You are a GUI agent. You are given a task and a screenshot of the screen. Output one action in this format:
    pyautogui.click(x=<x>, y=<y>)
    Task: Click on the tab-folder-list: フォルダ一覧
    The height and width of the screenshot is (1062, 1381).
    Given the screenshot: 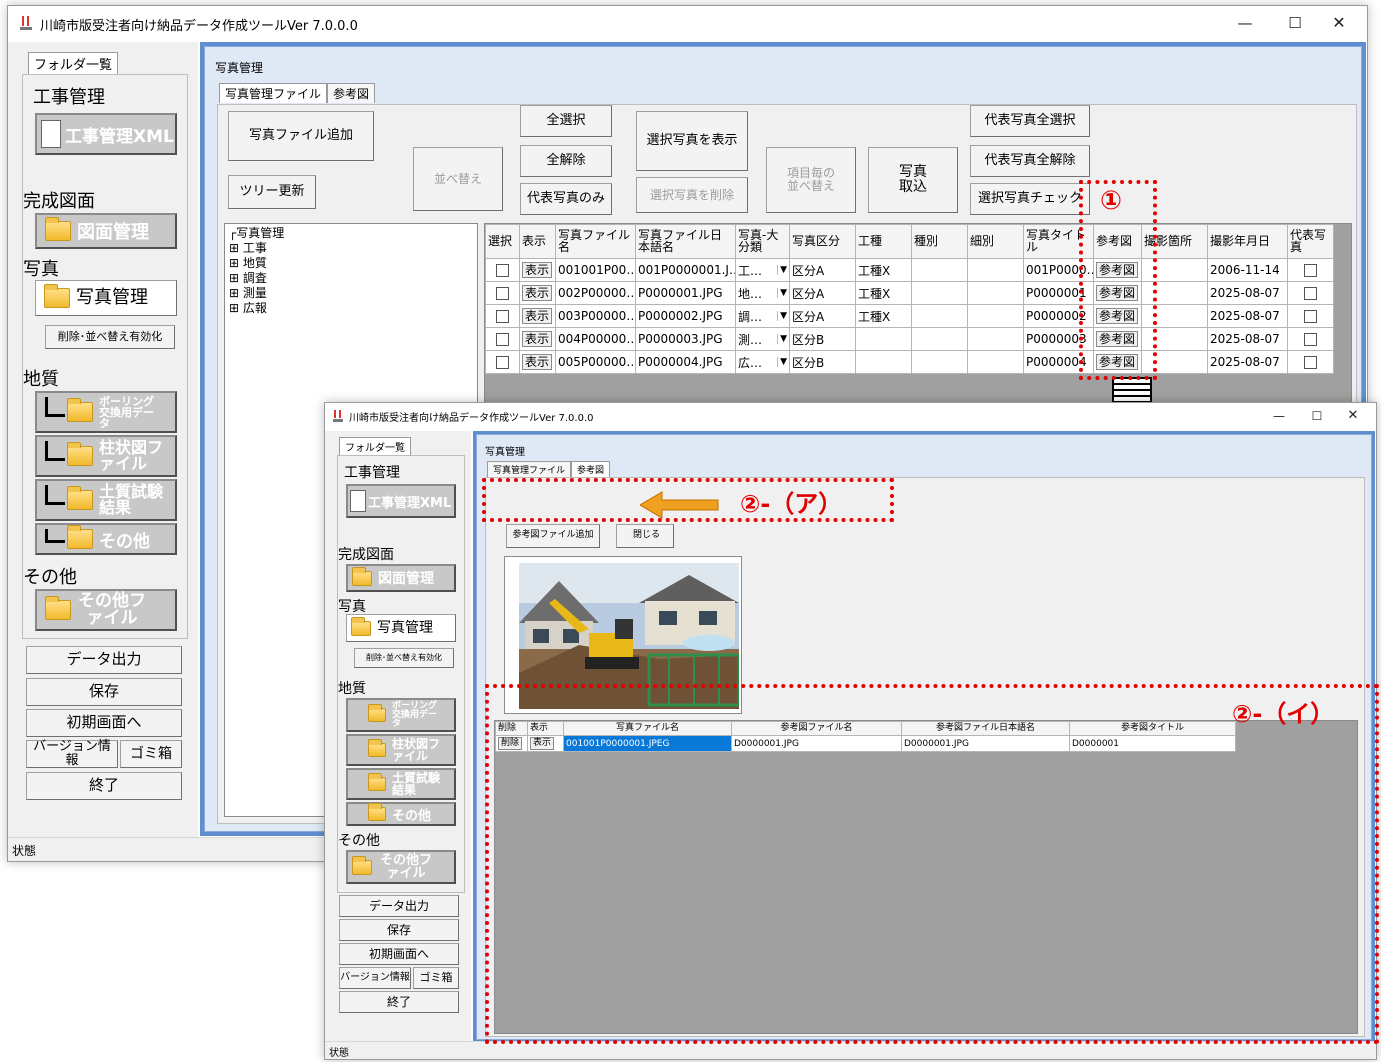 What is the action you would take?
    pyautogui.click(x=73, y=63)
    